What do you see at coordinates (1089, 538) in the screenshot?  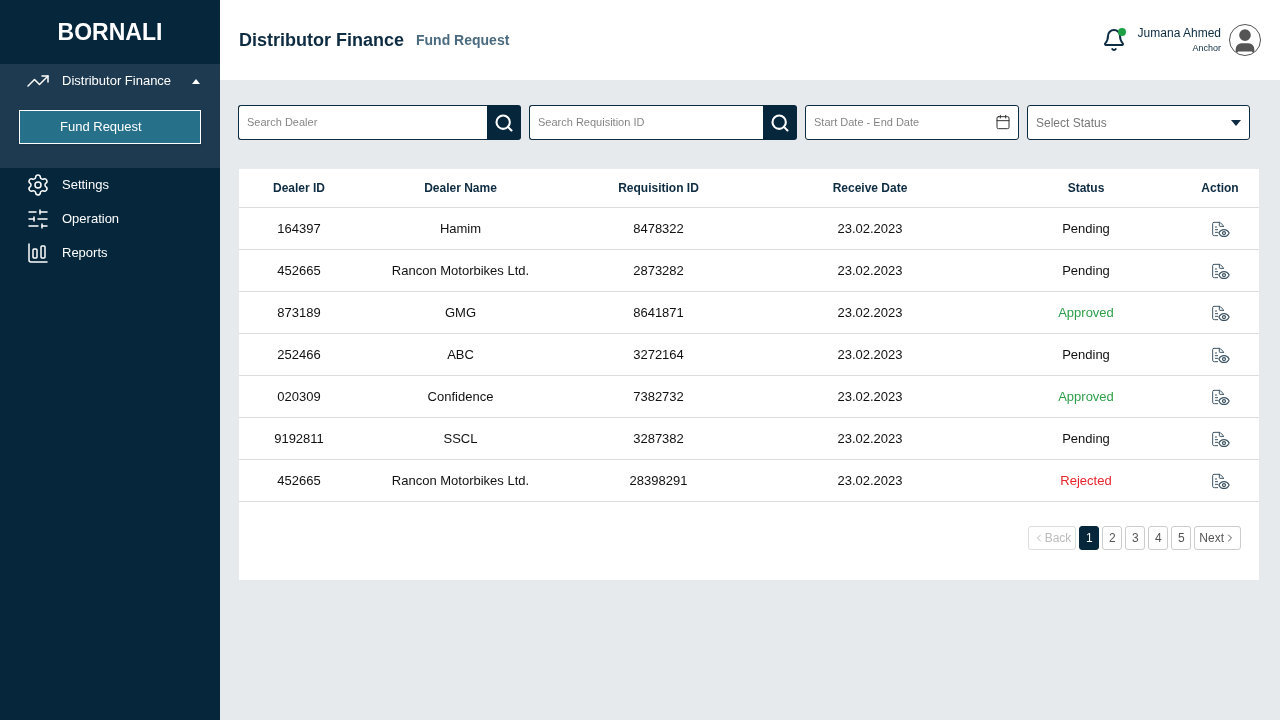 I see `page-button: 1` at bounding box center [1089, 538].